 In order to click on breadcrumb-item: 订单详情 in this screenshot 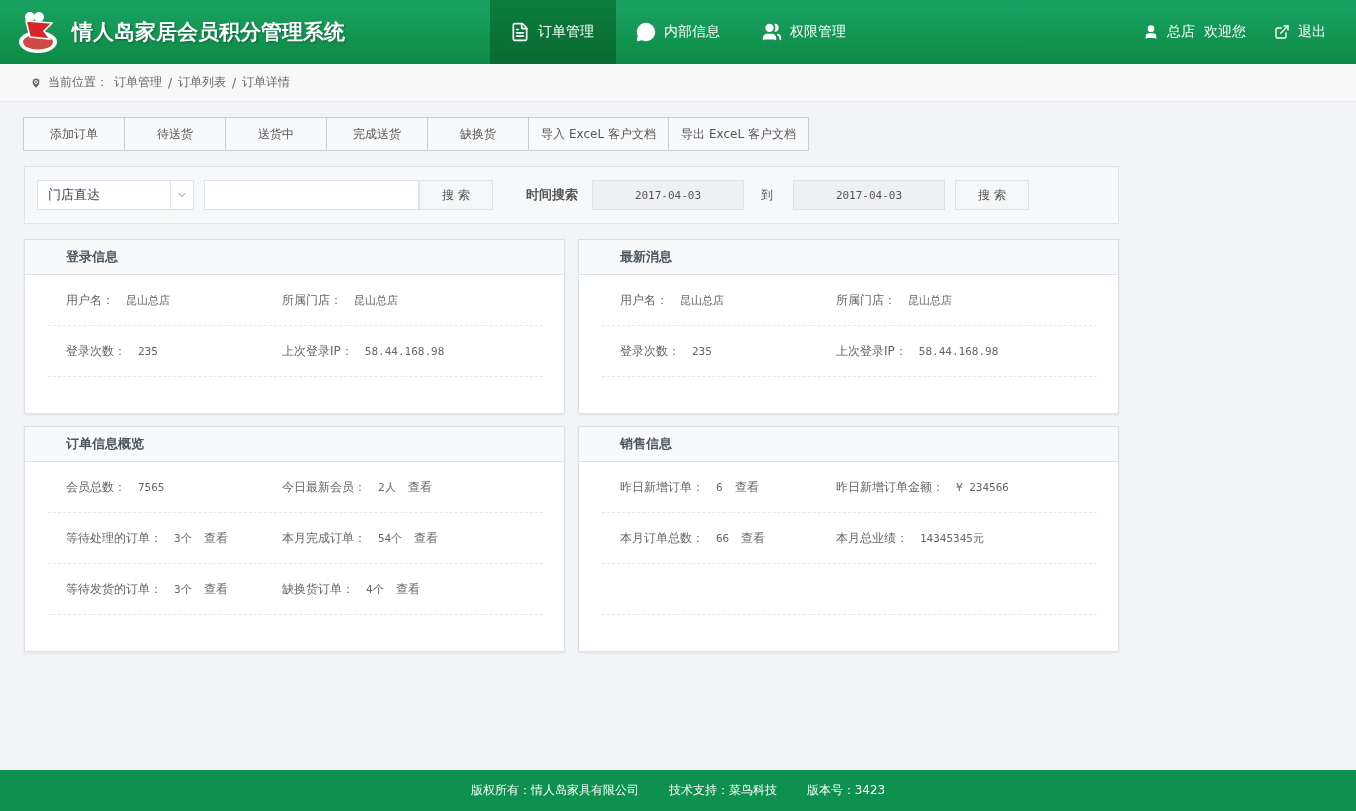, I will do `click(266, 82)`.